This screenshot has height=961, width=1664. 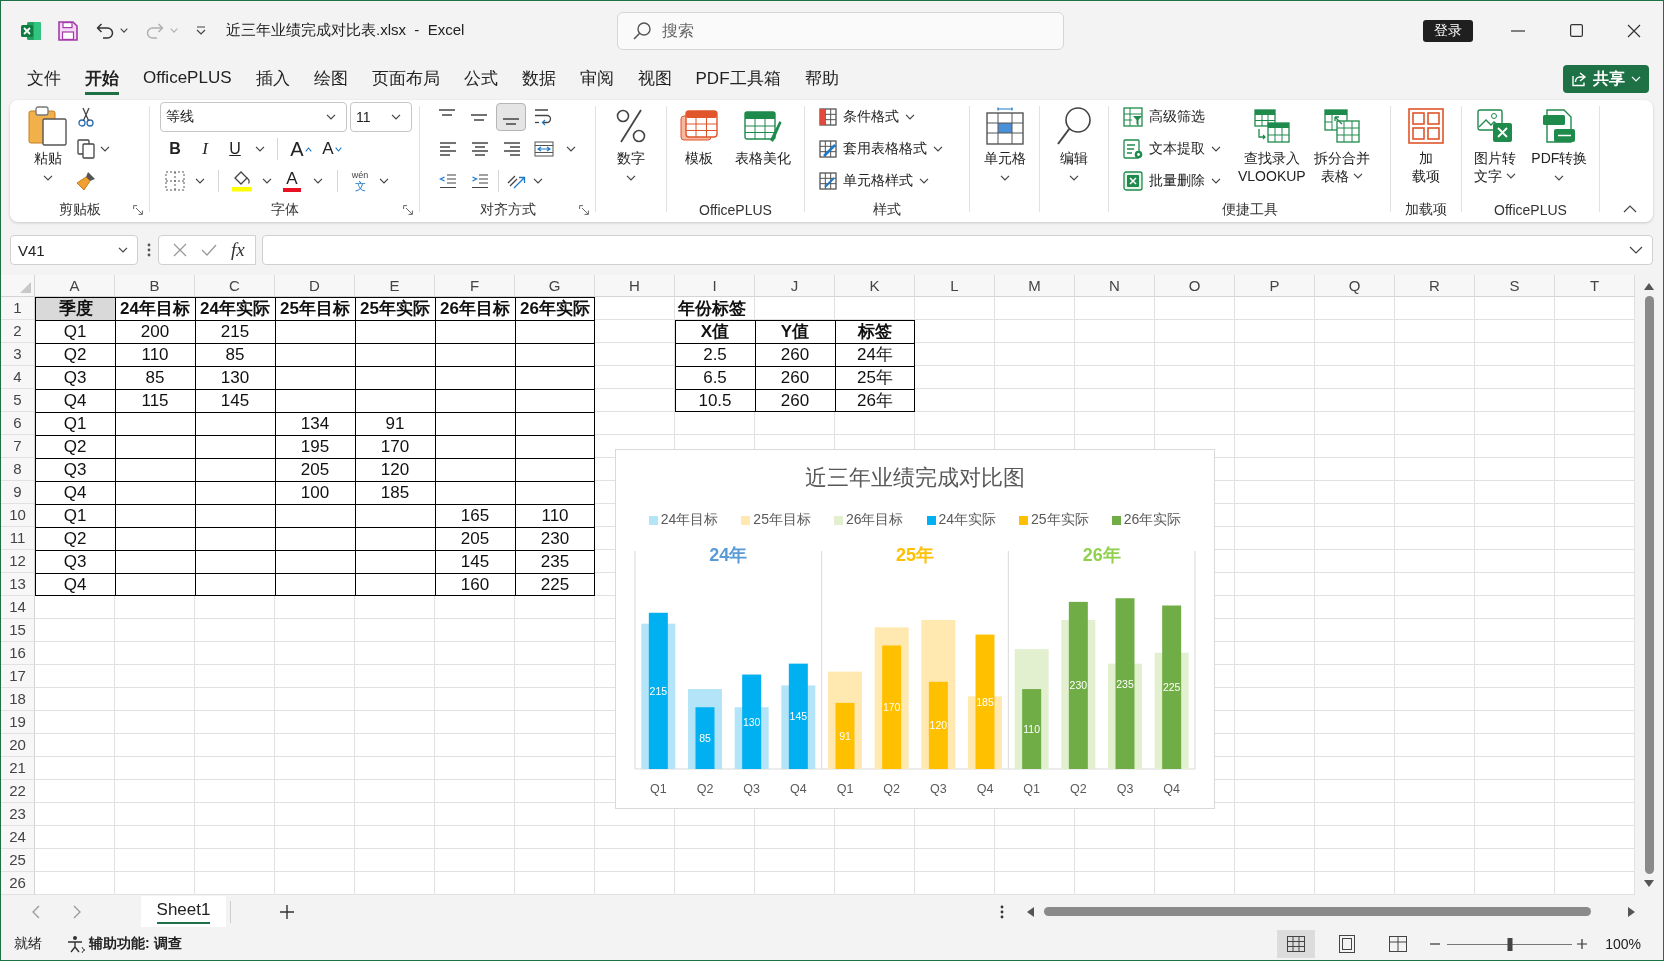 I want to click on menu-tab: 审阅, so click(x=596, y=79).